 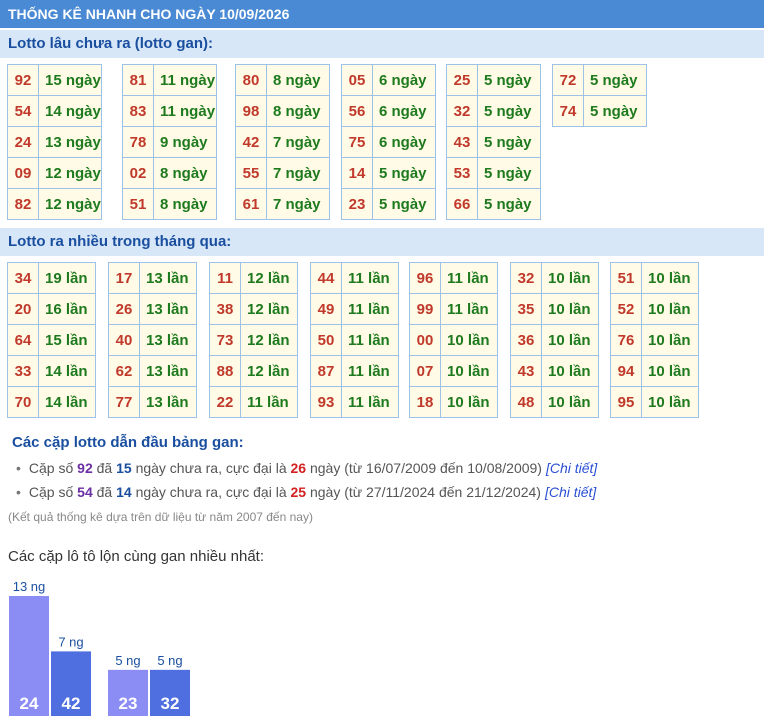 What do you see at coordinates (23, 278) in the screenshot?
I see `lotto-number: 34` at bounding box center [23, 278].